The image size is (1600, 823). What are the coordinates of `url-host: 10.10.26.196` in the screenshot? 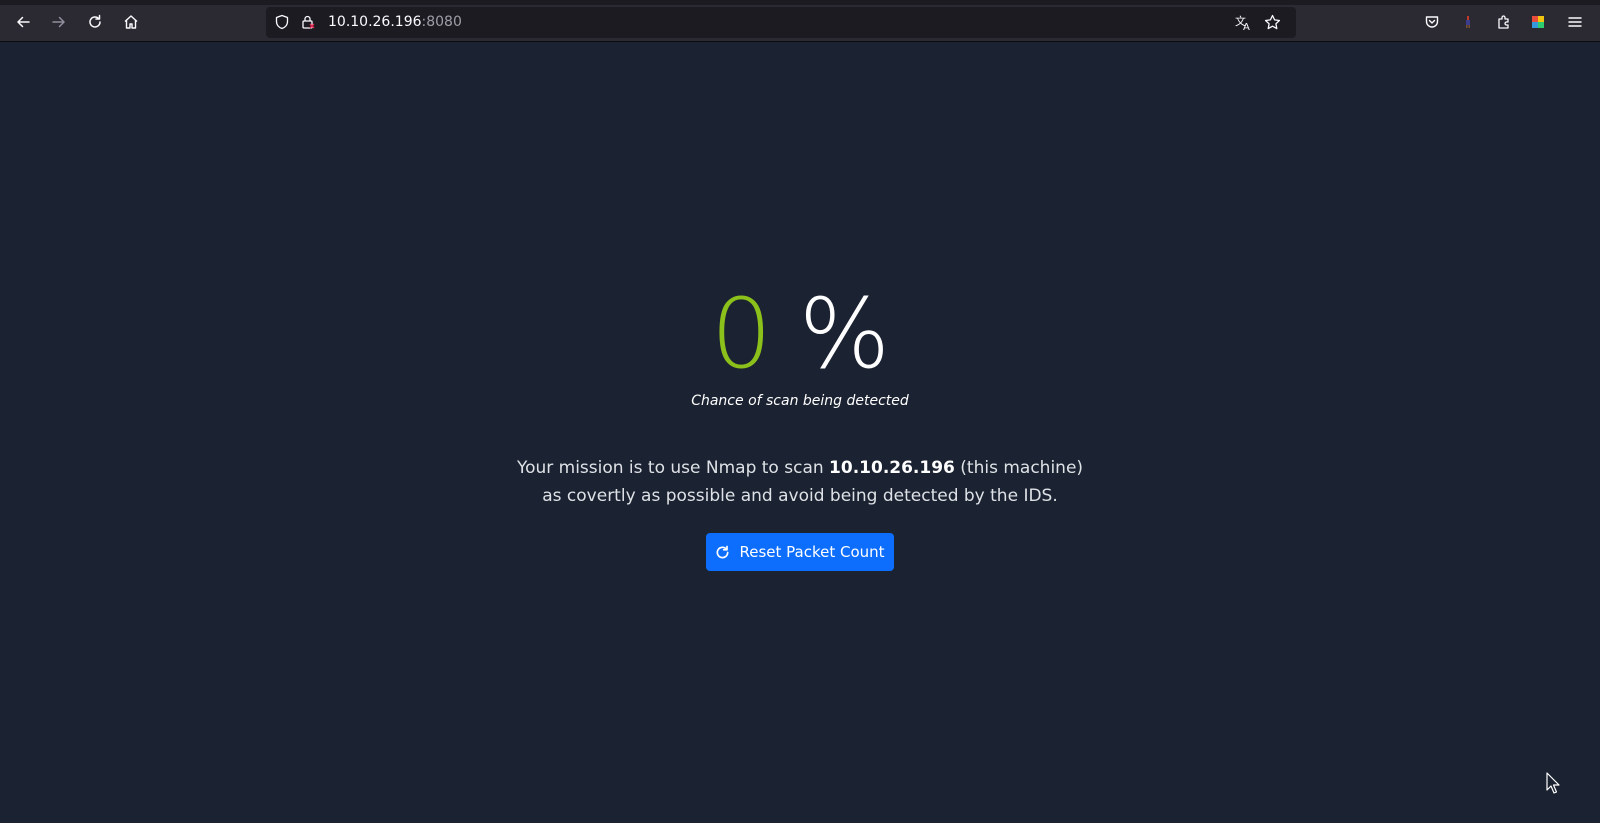 It's located at (375, 22).